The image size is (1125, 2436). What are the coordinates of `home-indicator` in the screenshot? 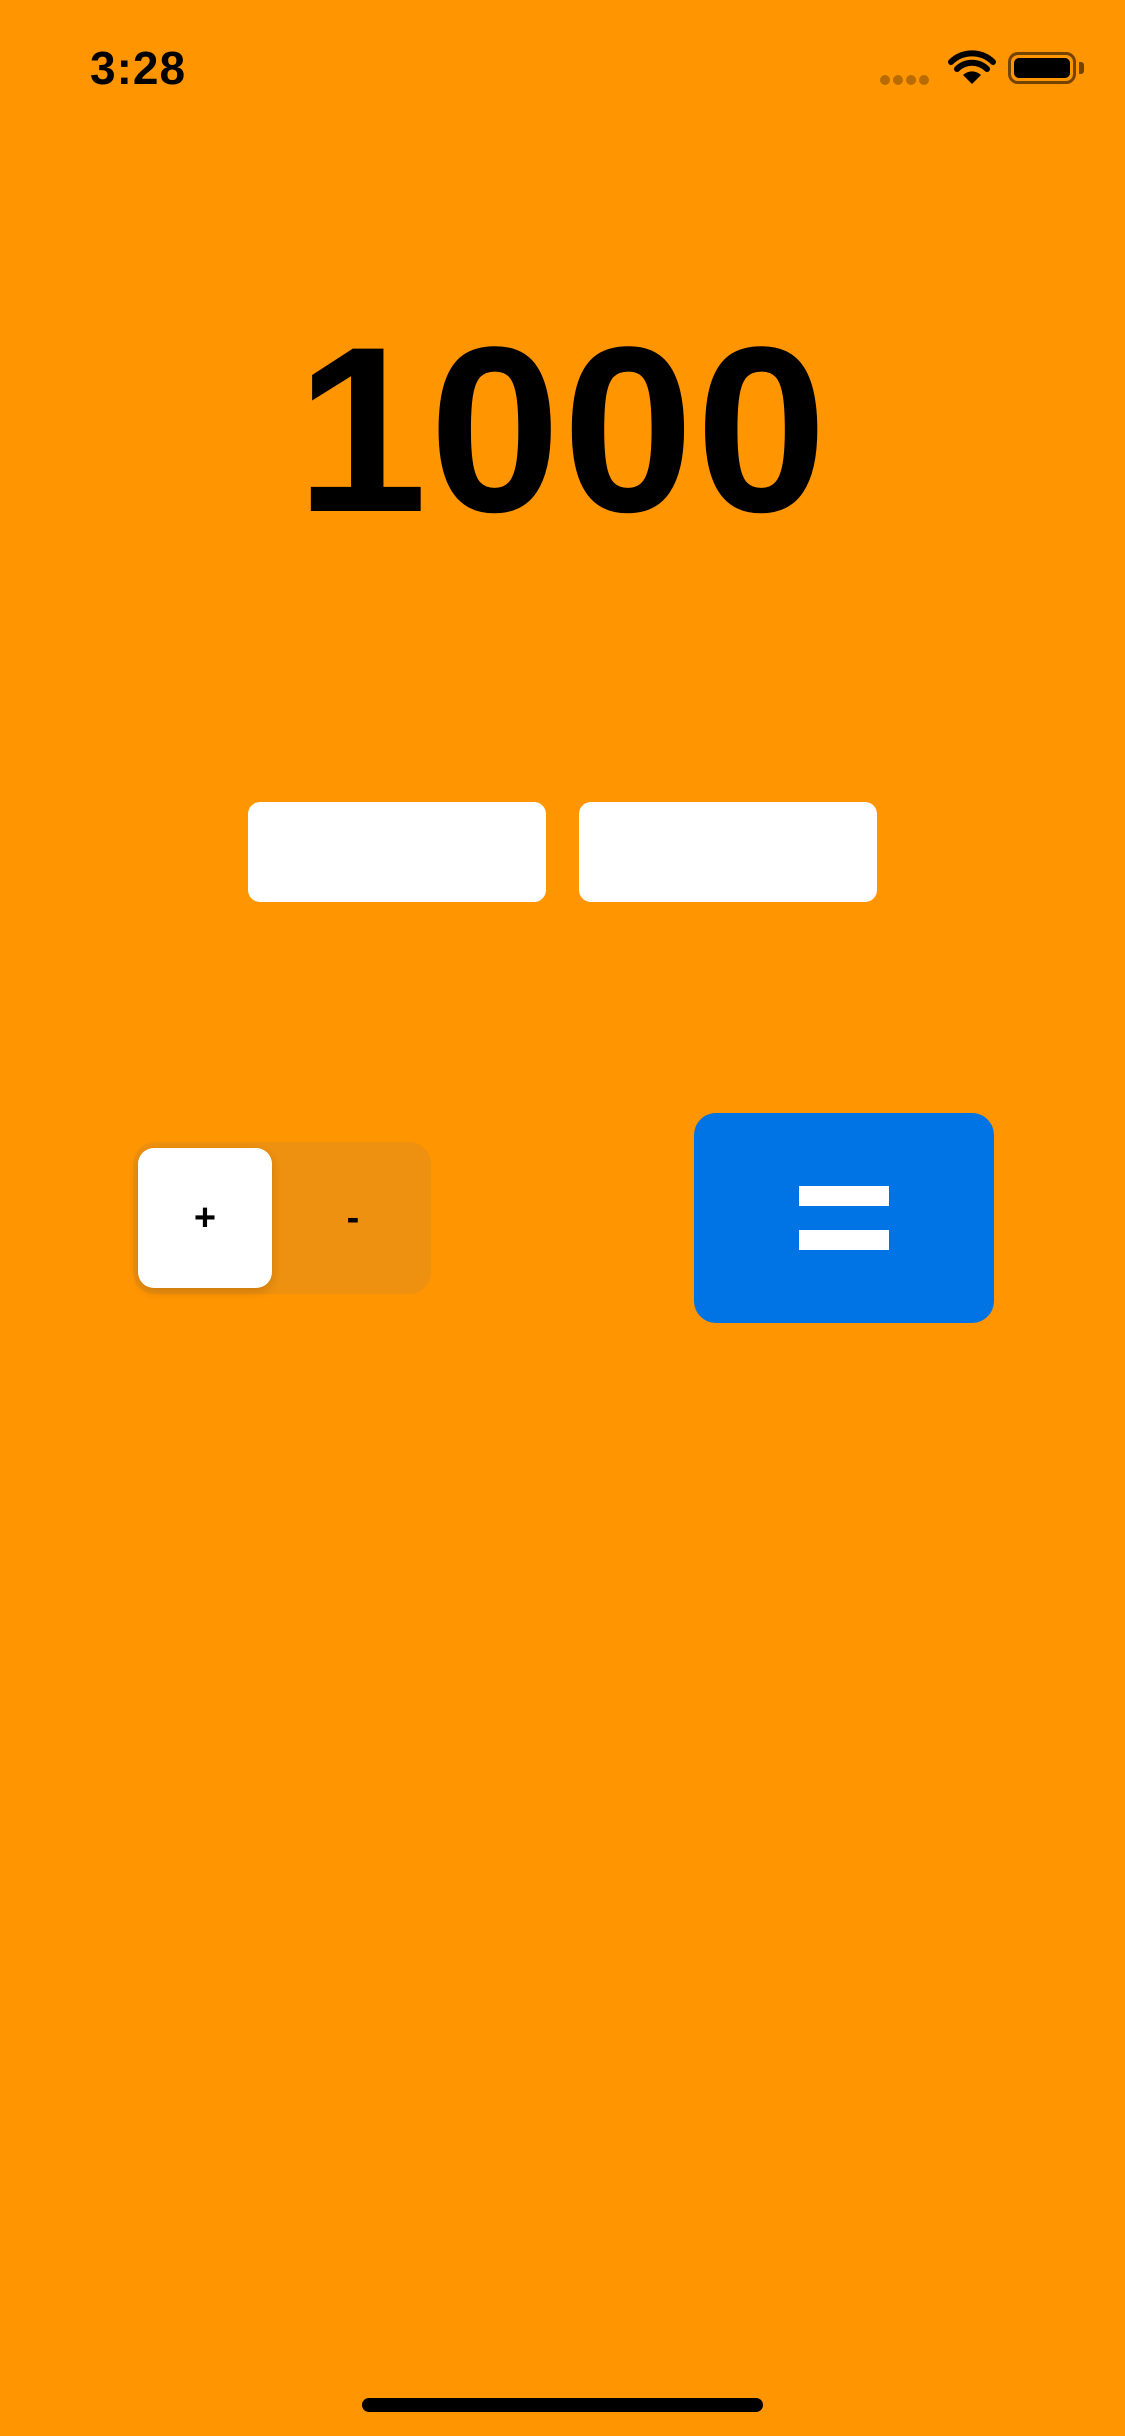 It's located at (562, 2405).